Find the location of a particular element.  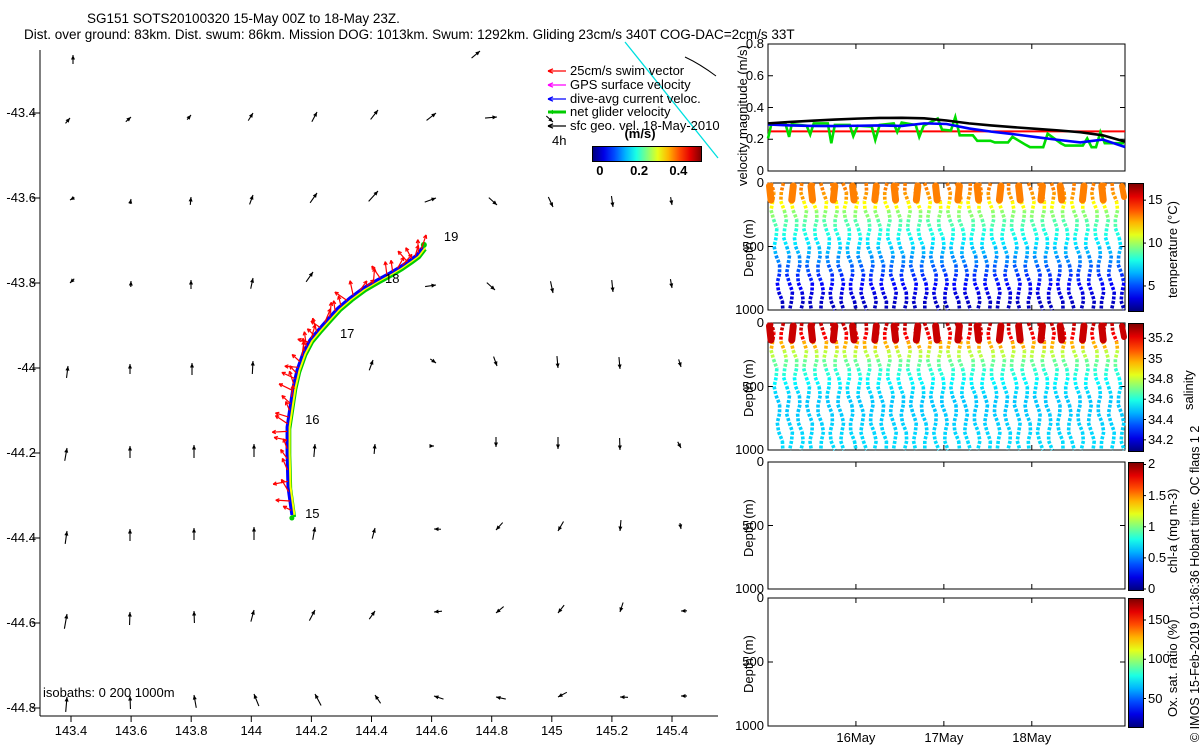

gps-surface-trackline is located at coordinates (356, 380).